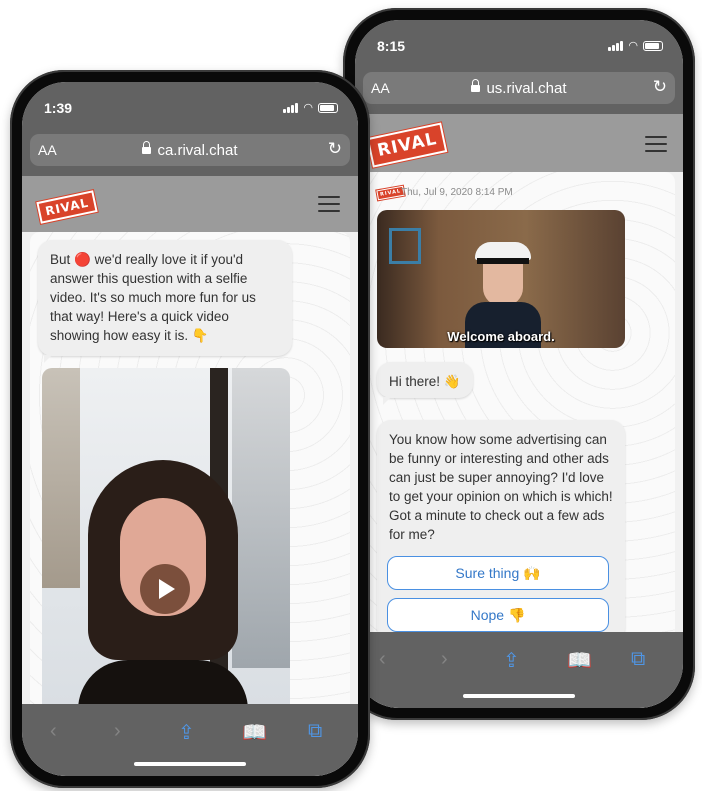 This screenshot has width=702, height=791. Describe the element at coordinates (498, 615) in the screenshot. I see `nope-button: Nope 👎` at that location.